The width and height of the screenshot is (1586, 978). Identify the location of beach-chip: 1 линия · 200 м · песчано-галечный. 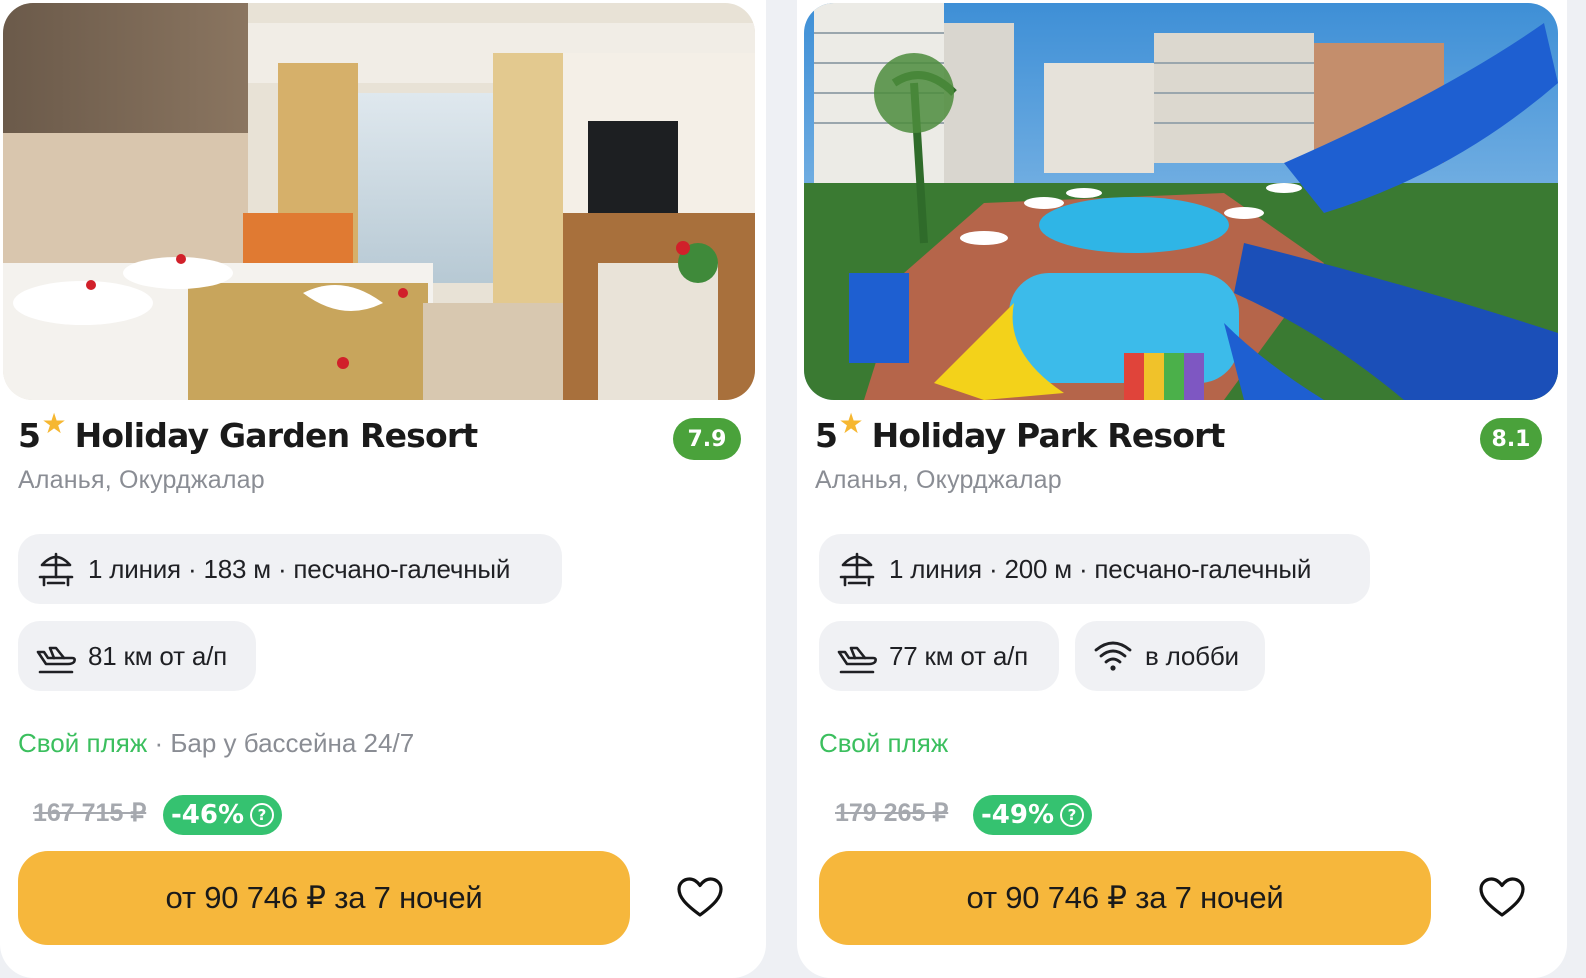
(1094, 569).